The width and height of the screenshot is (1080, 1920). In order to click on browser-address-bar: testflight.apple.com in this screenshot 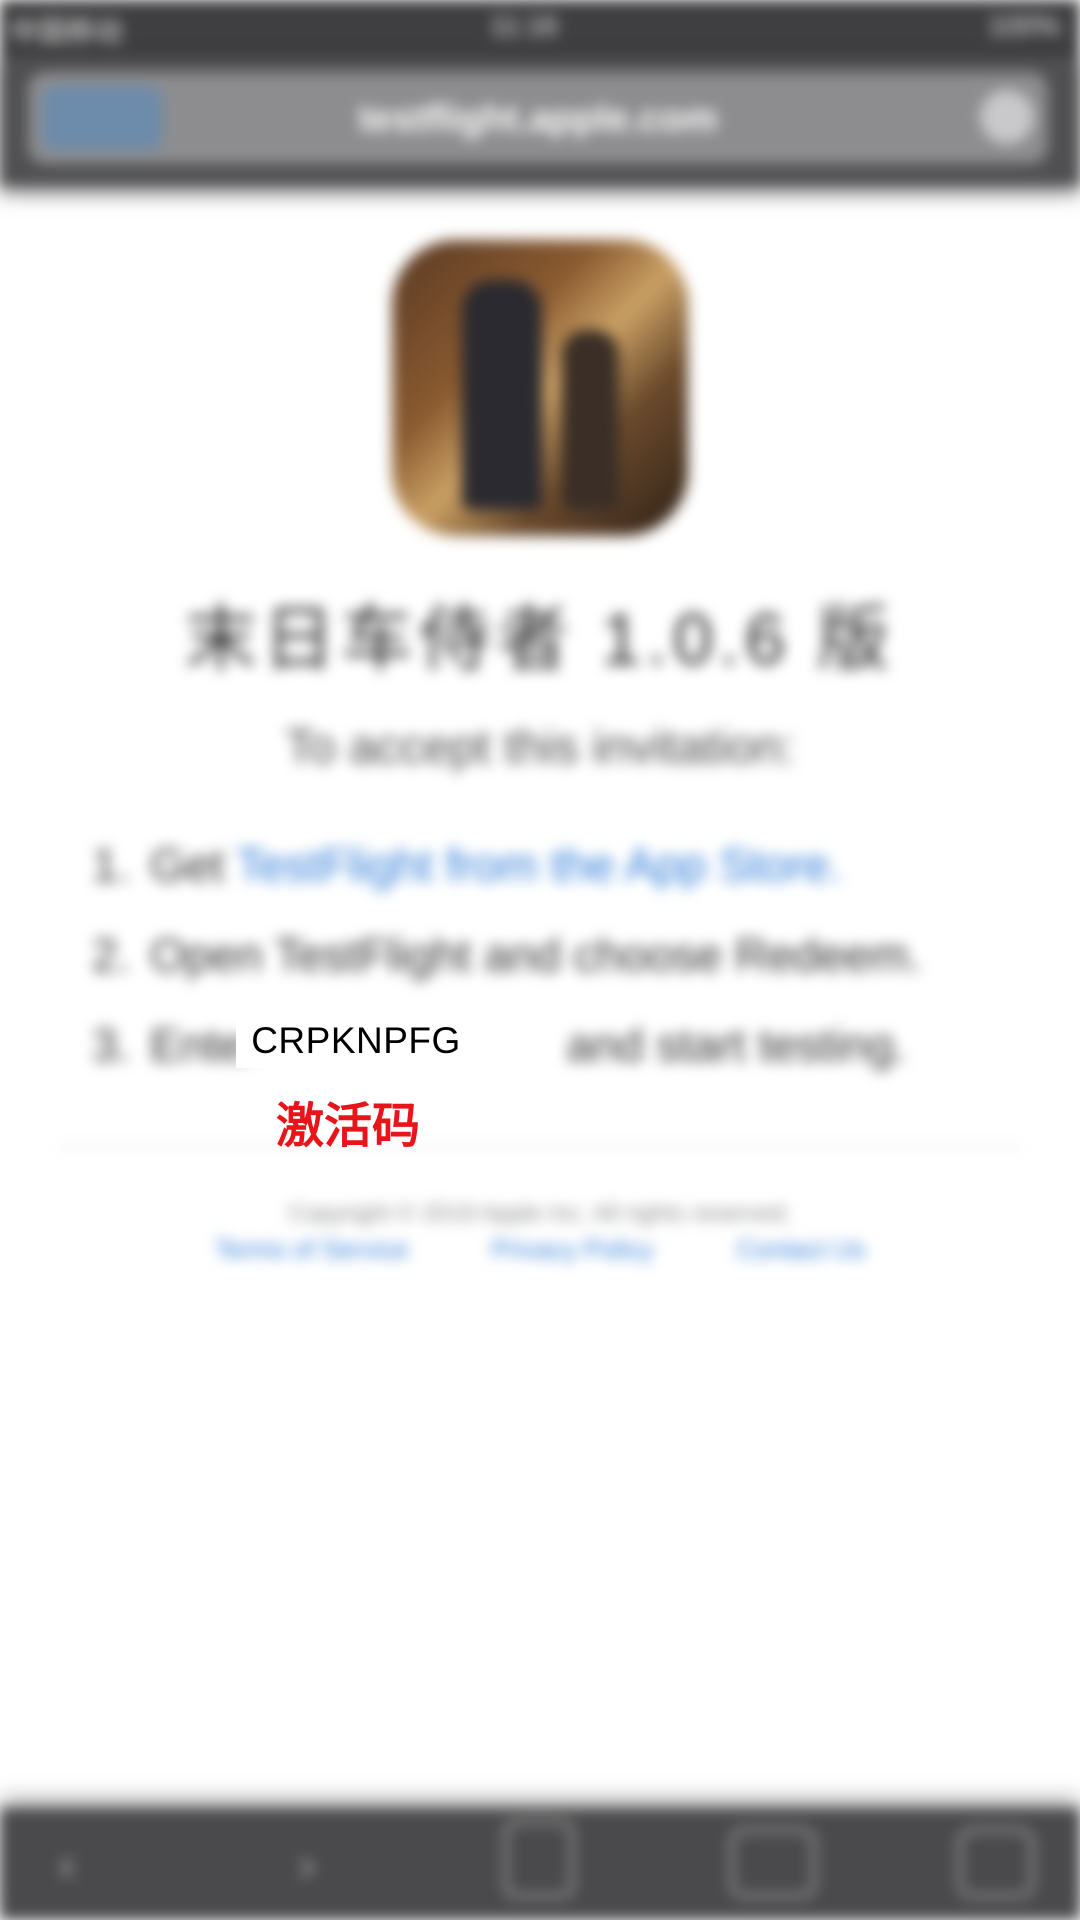, I will do `click(540, 121)`.